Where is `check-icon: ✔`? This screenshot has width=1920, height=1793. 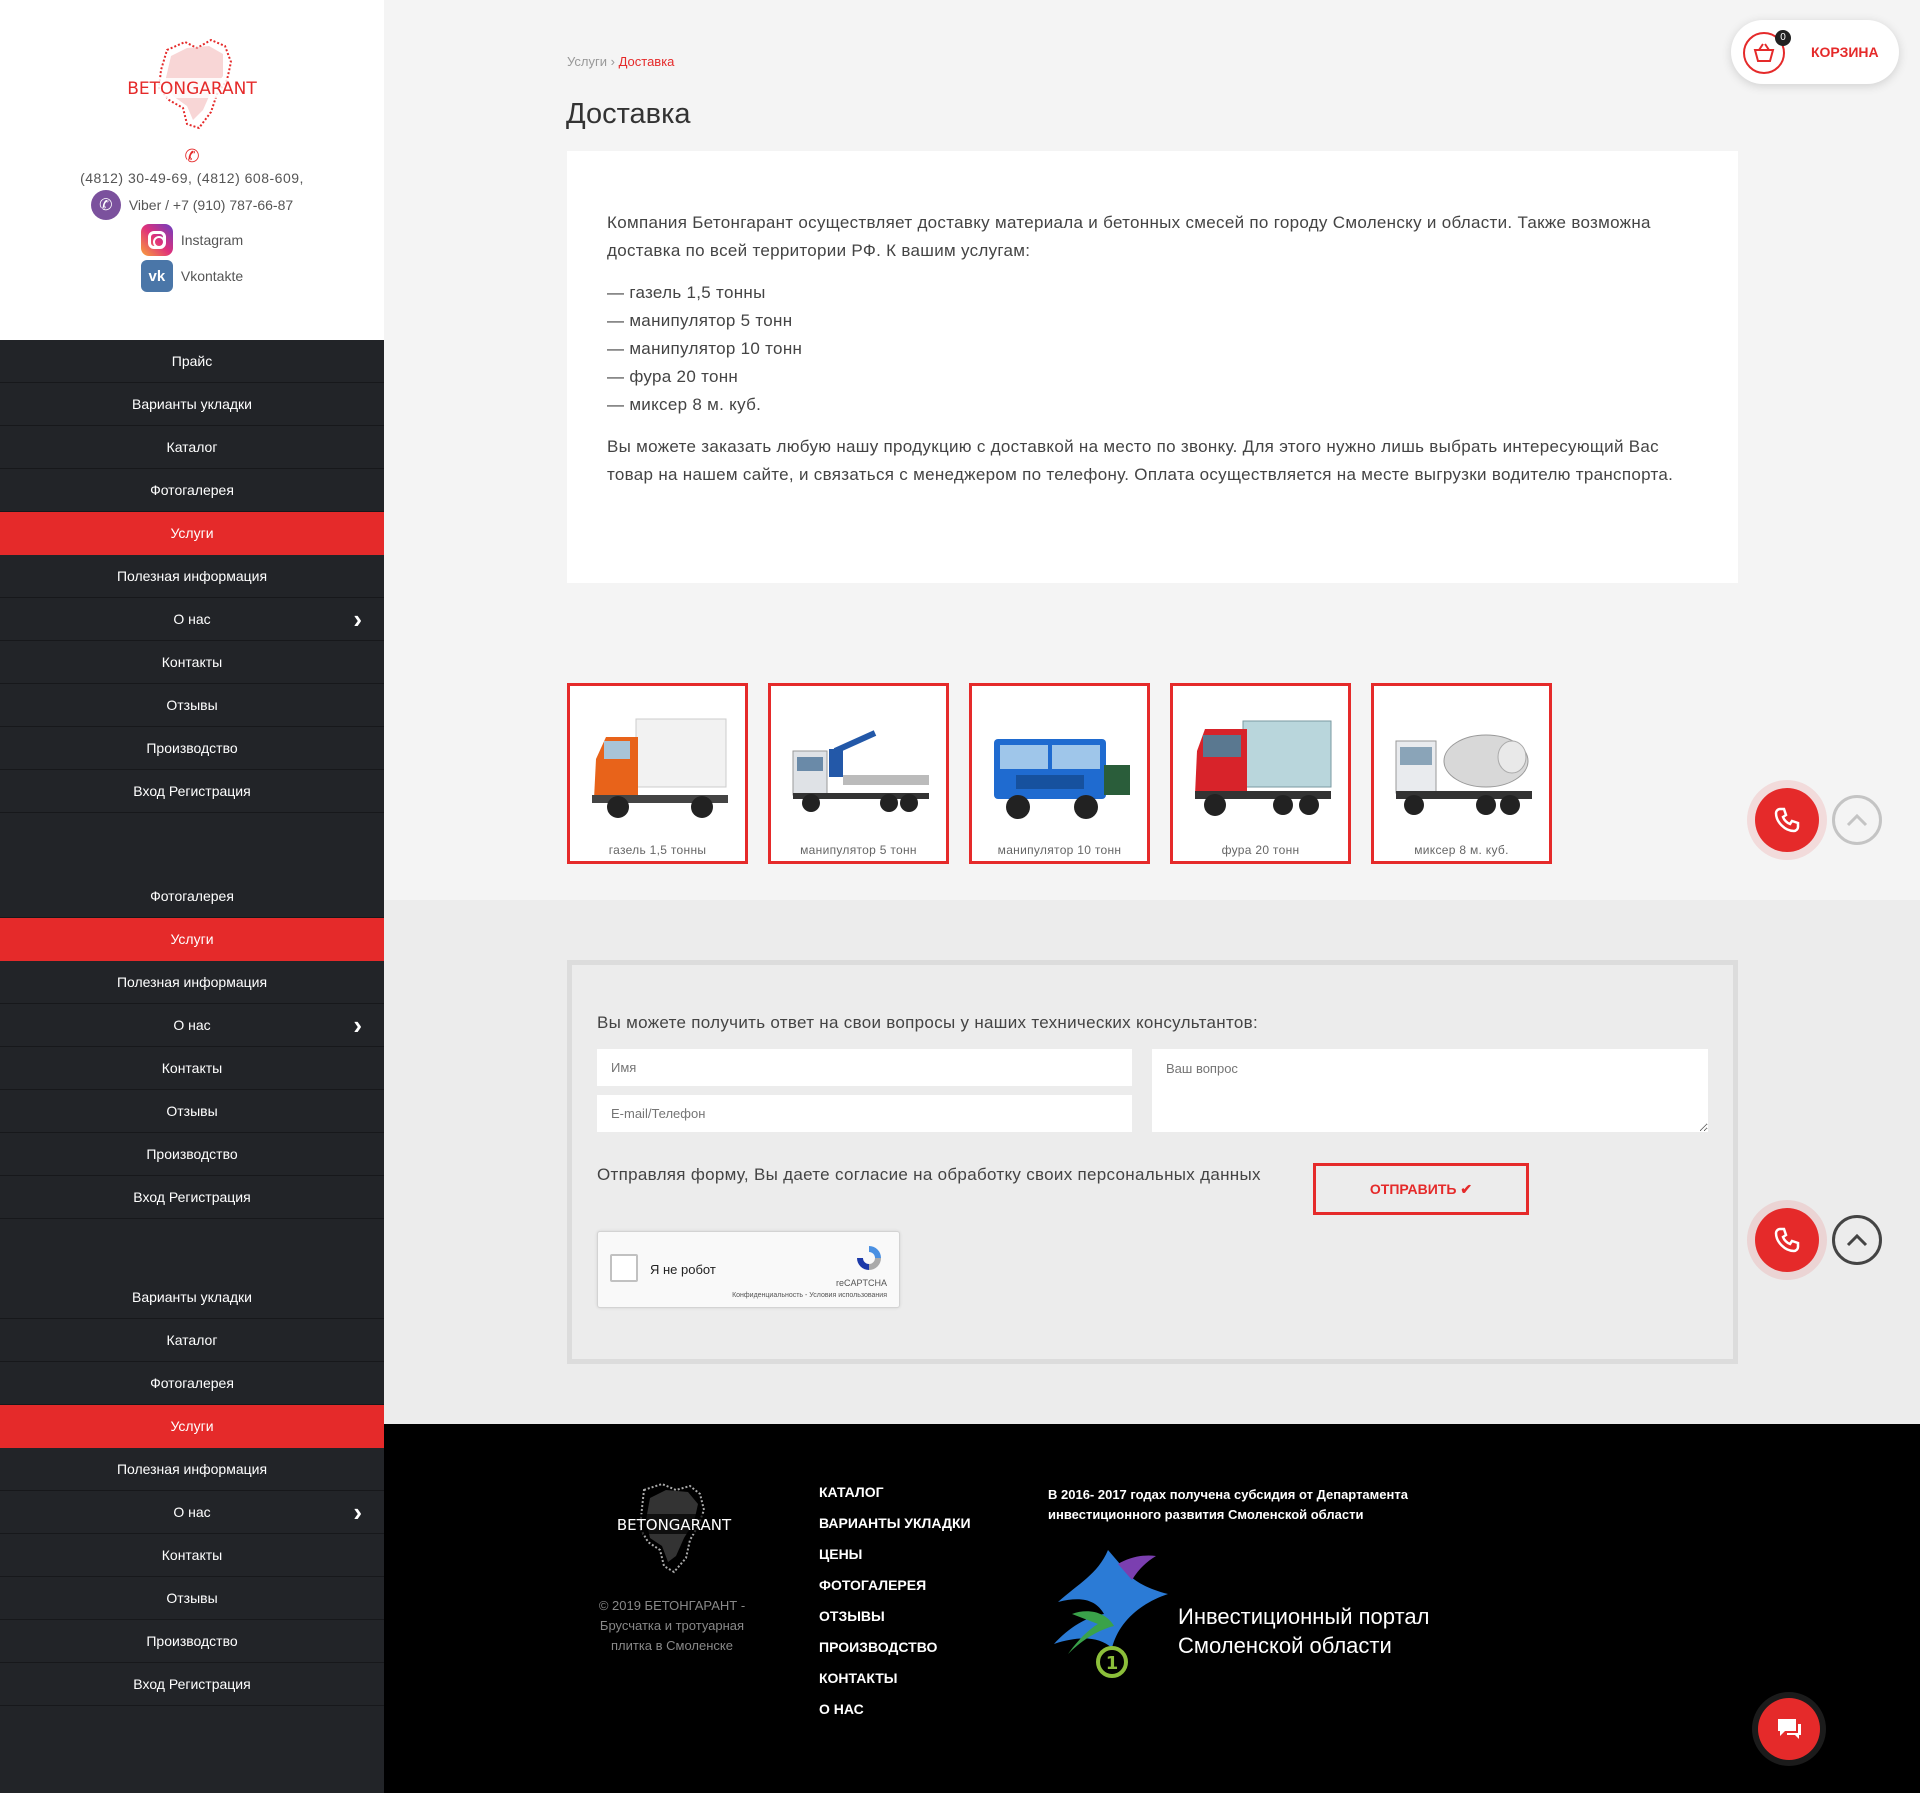 check-icon: ✔ is located at coordinates (1466, 1188).